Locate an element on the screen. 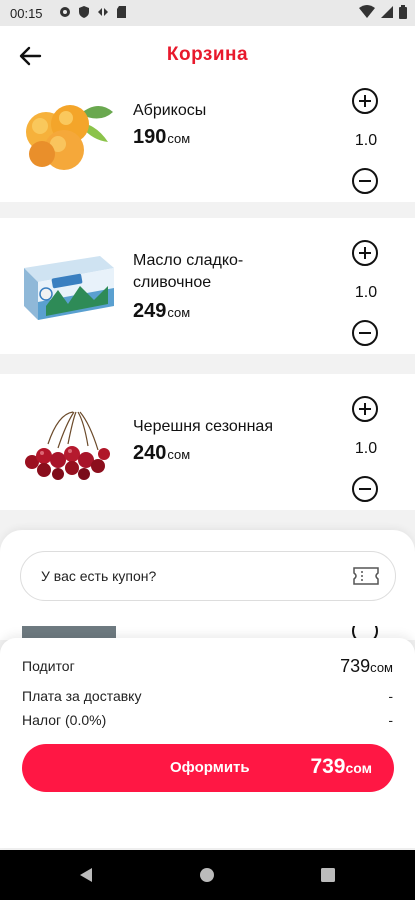 Image resolution: width=415 pixels, height=900 pixels. shield-icon is located at coordinates (84, 12).